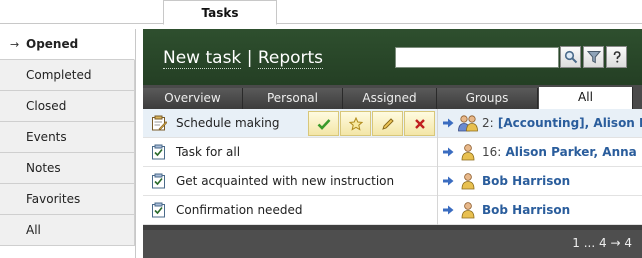 The height and width of the screenshot is (258, 642). What do you see at coordinates (15, 44) in the screenshot?
I see `arrow-right-icon: →` at bounding box center [15, 44].